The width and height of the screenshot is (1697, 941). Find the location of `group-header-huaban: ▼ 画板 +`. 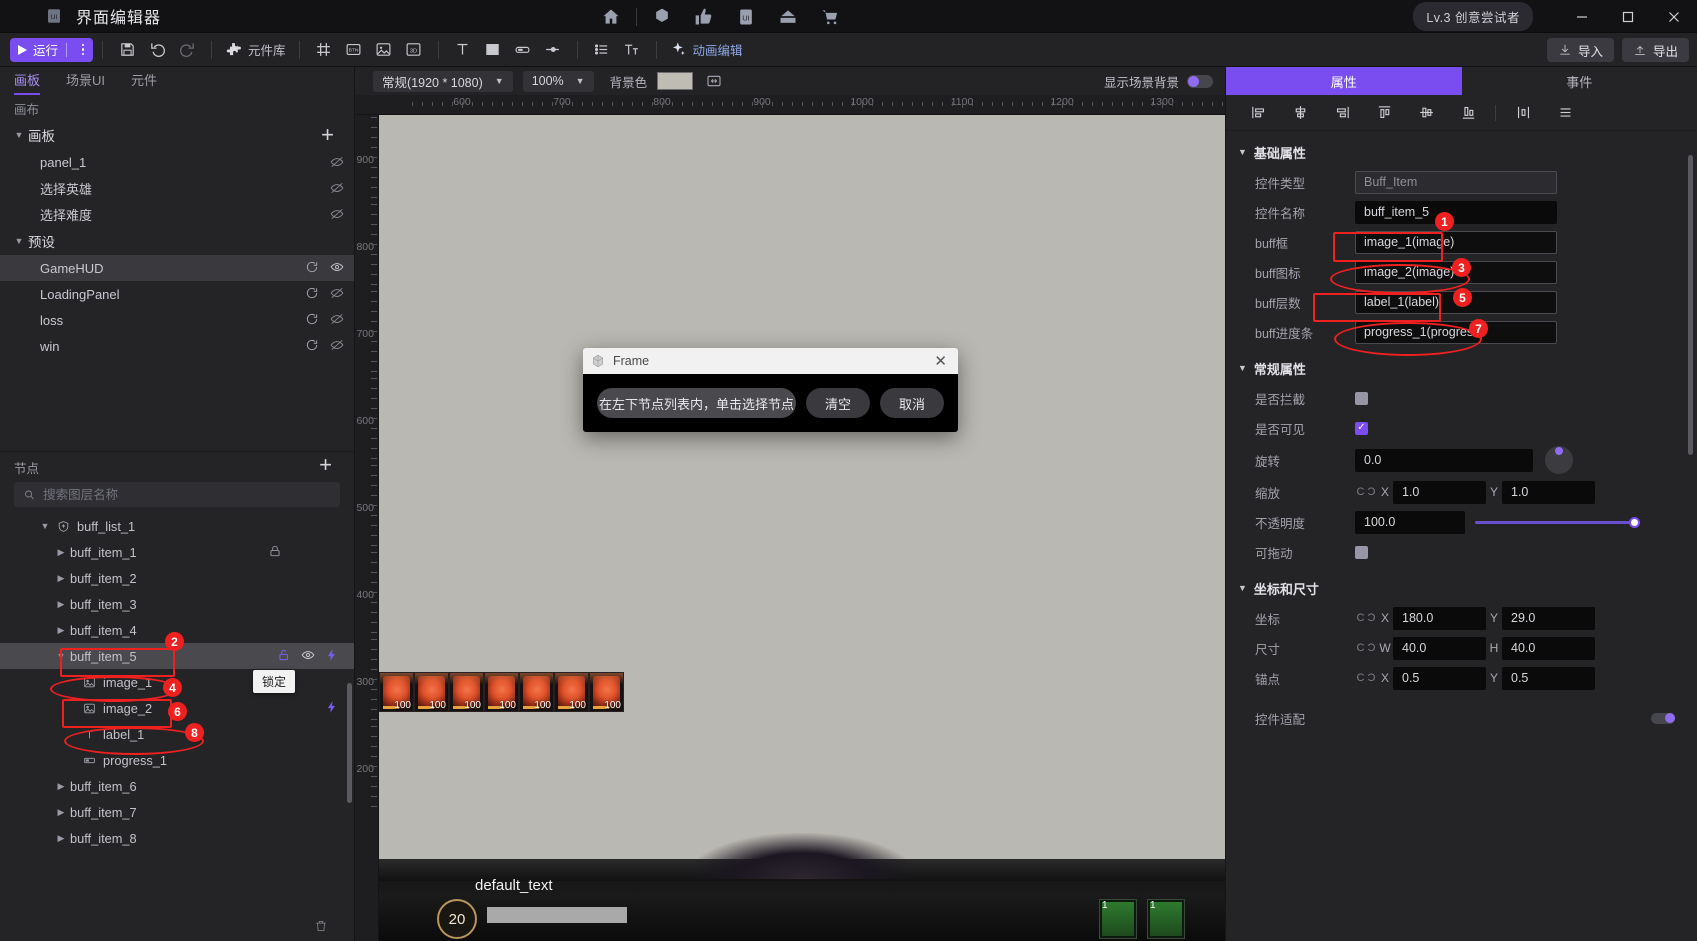

group-header-huaban: ▼ 画板 + is located at coordinates (177, 135).